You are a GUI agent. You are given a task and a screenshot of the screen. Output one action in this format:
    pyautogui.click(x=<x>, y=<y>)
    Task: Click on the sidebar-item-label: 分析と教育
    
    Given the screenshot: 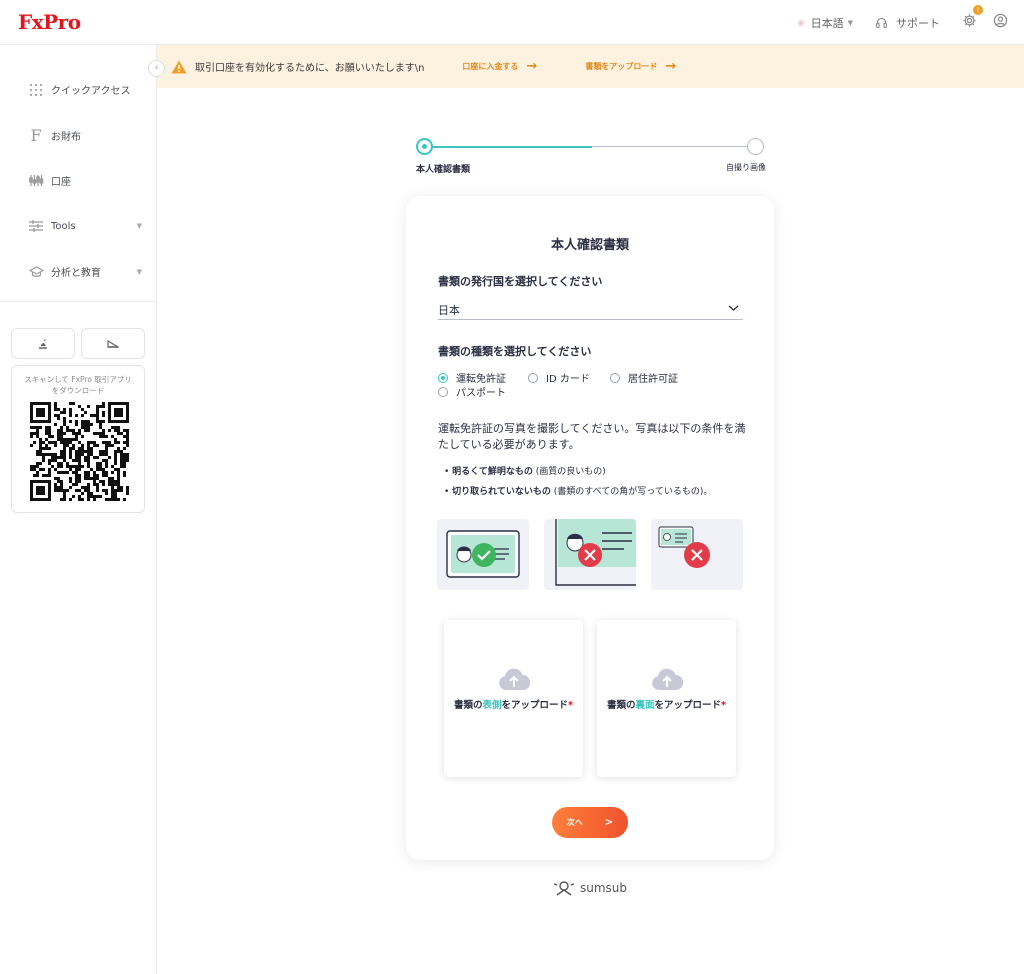 What is the action you would take?
    pyautogui.click(x=76, y=274)
    